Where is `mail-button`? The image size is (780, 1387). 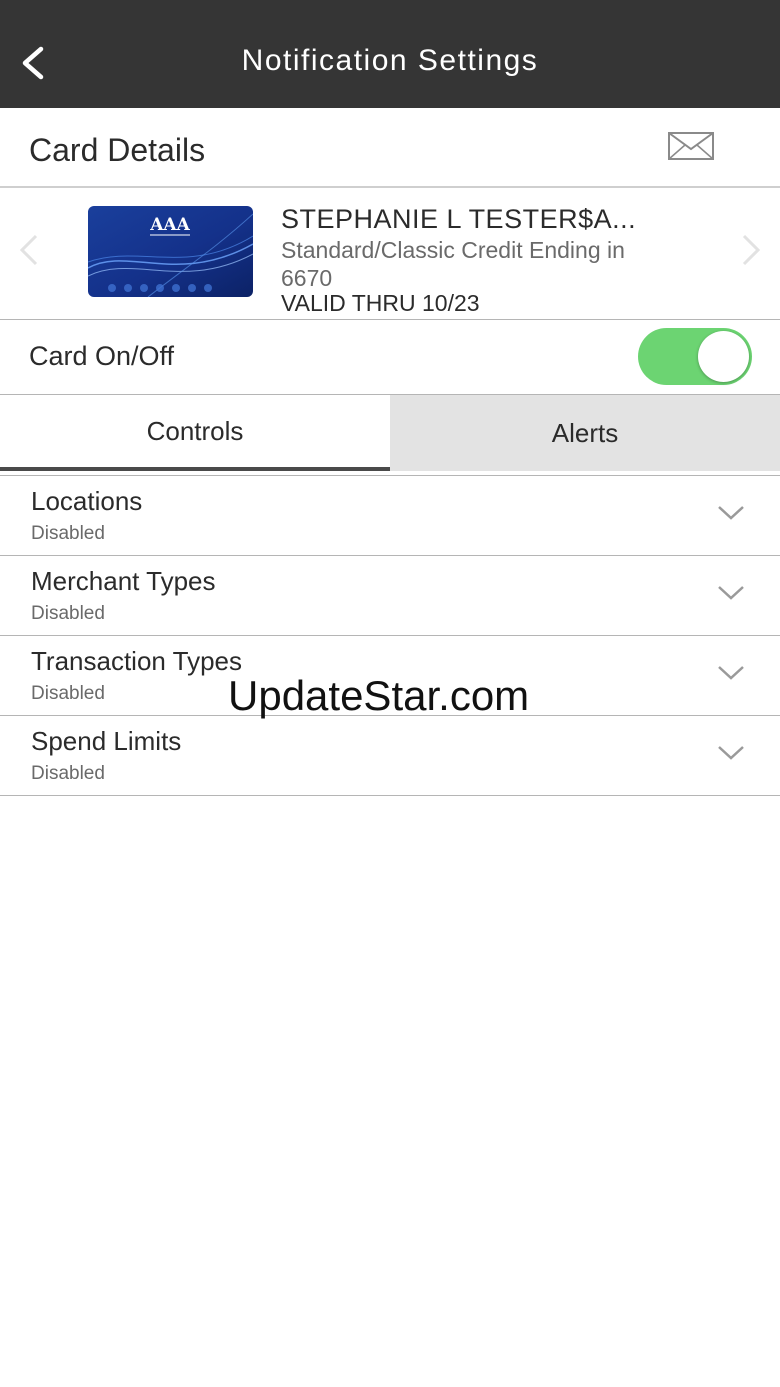 mail-button is located at coordinates (691, 148).